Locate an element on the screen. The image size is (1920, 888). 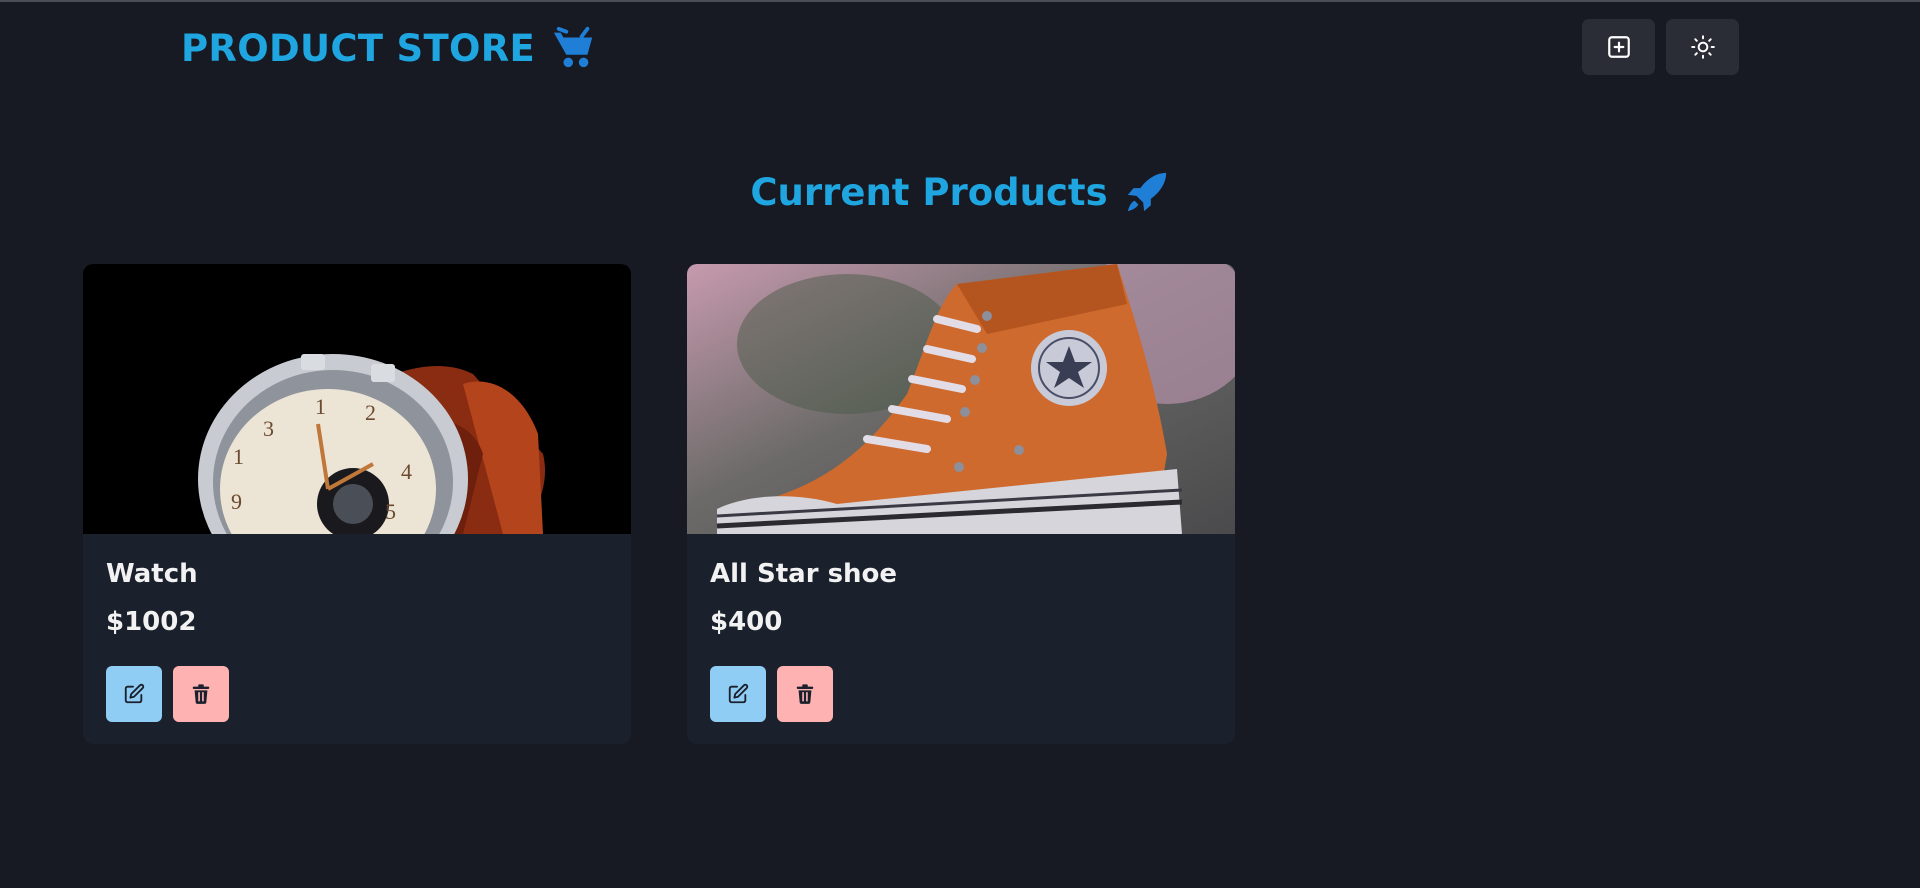
brand-link: PRODUCT STORE is located at coordinates (389, 48).